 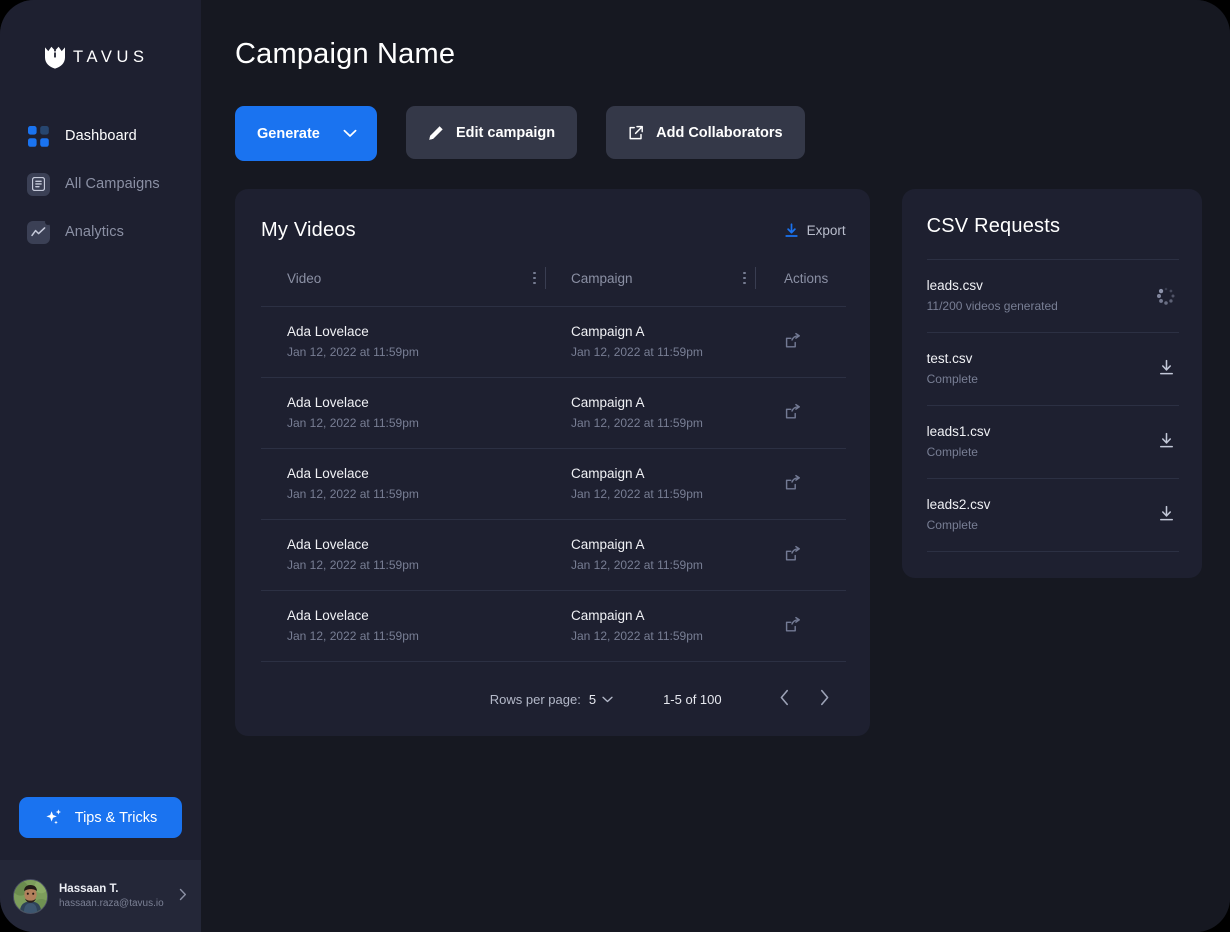 I want to click on csv-item-info: leads.csv 11/200 videos generated, so click(x=992, y=296).